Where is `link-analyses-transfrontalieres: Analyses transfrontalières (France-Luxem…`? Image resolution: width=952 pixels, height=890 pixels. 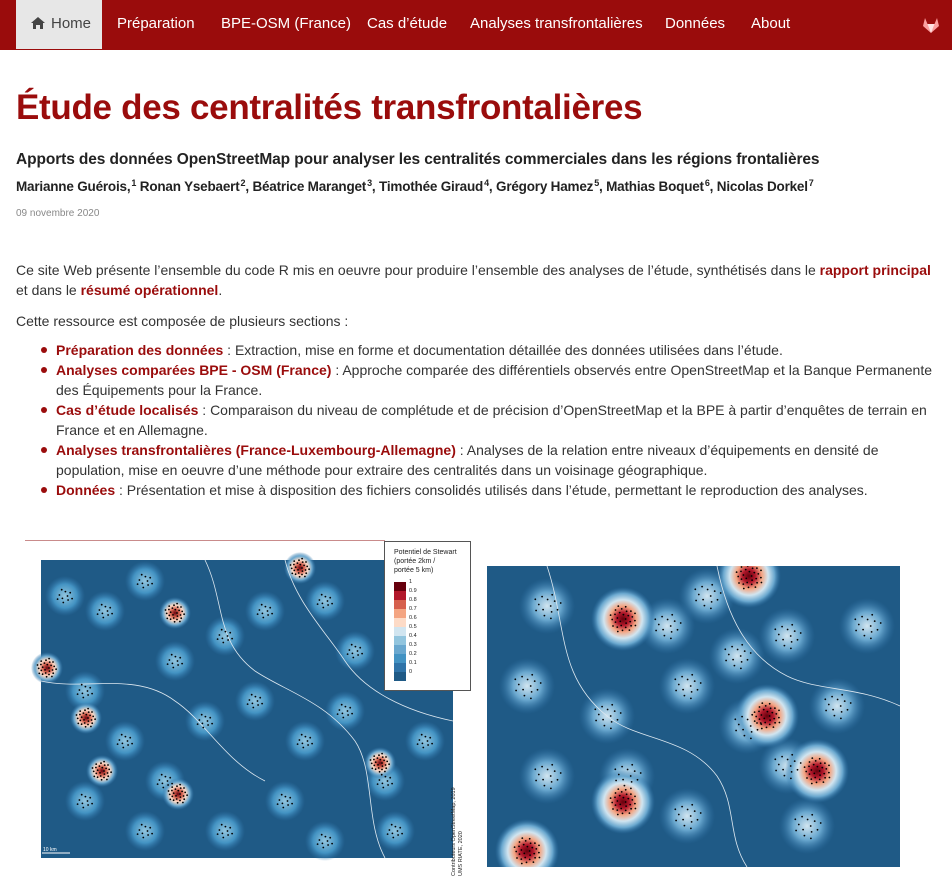
link-analyses-transfrontalieres: Analyses transfrontalières (France-Luxem… is located at coordinates (256, 450).